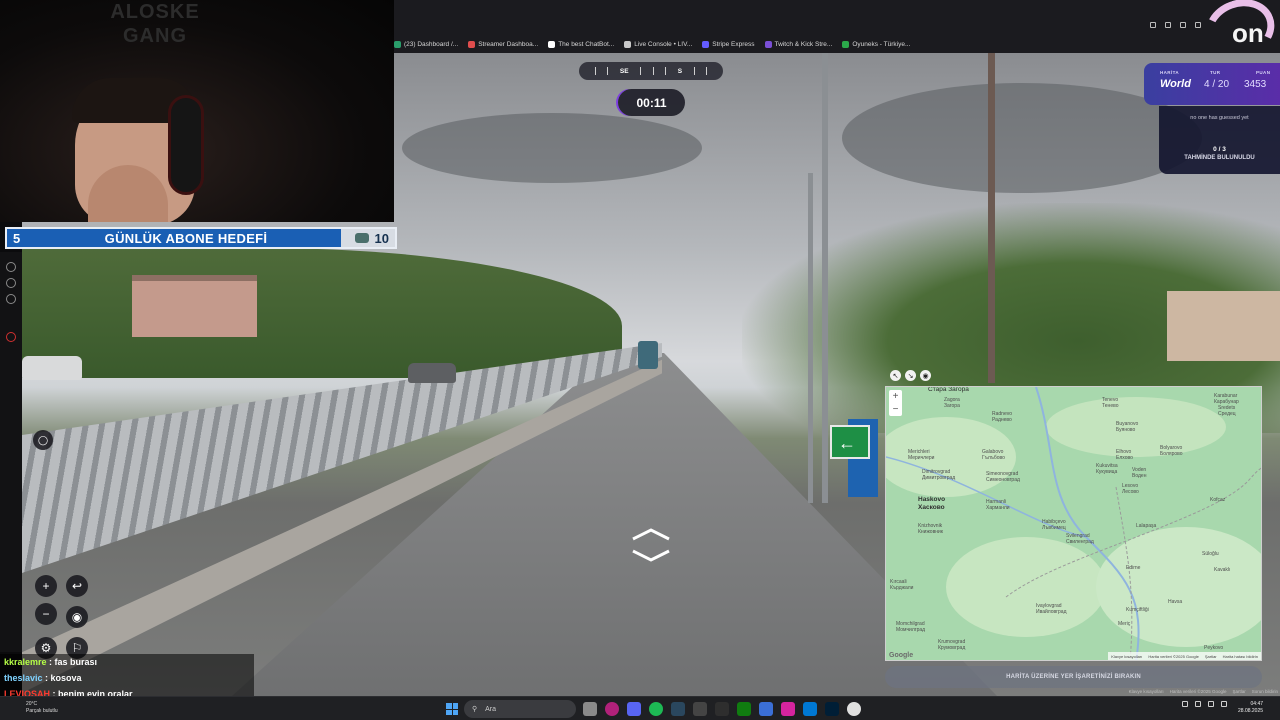 This screenshot has width=1280, height=720. I want to click on map-place-label: Haskovo, so click(932, 499).